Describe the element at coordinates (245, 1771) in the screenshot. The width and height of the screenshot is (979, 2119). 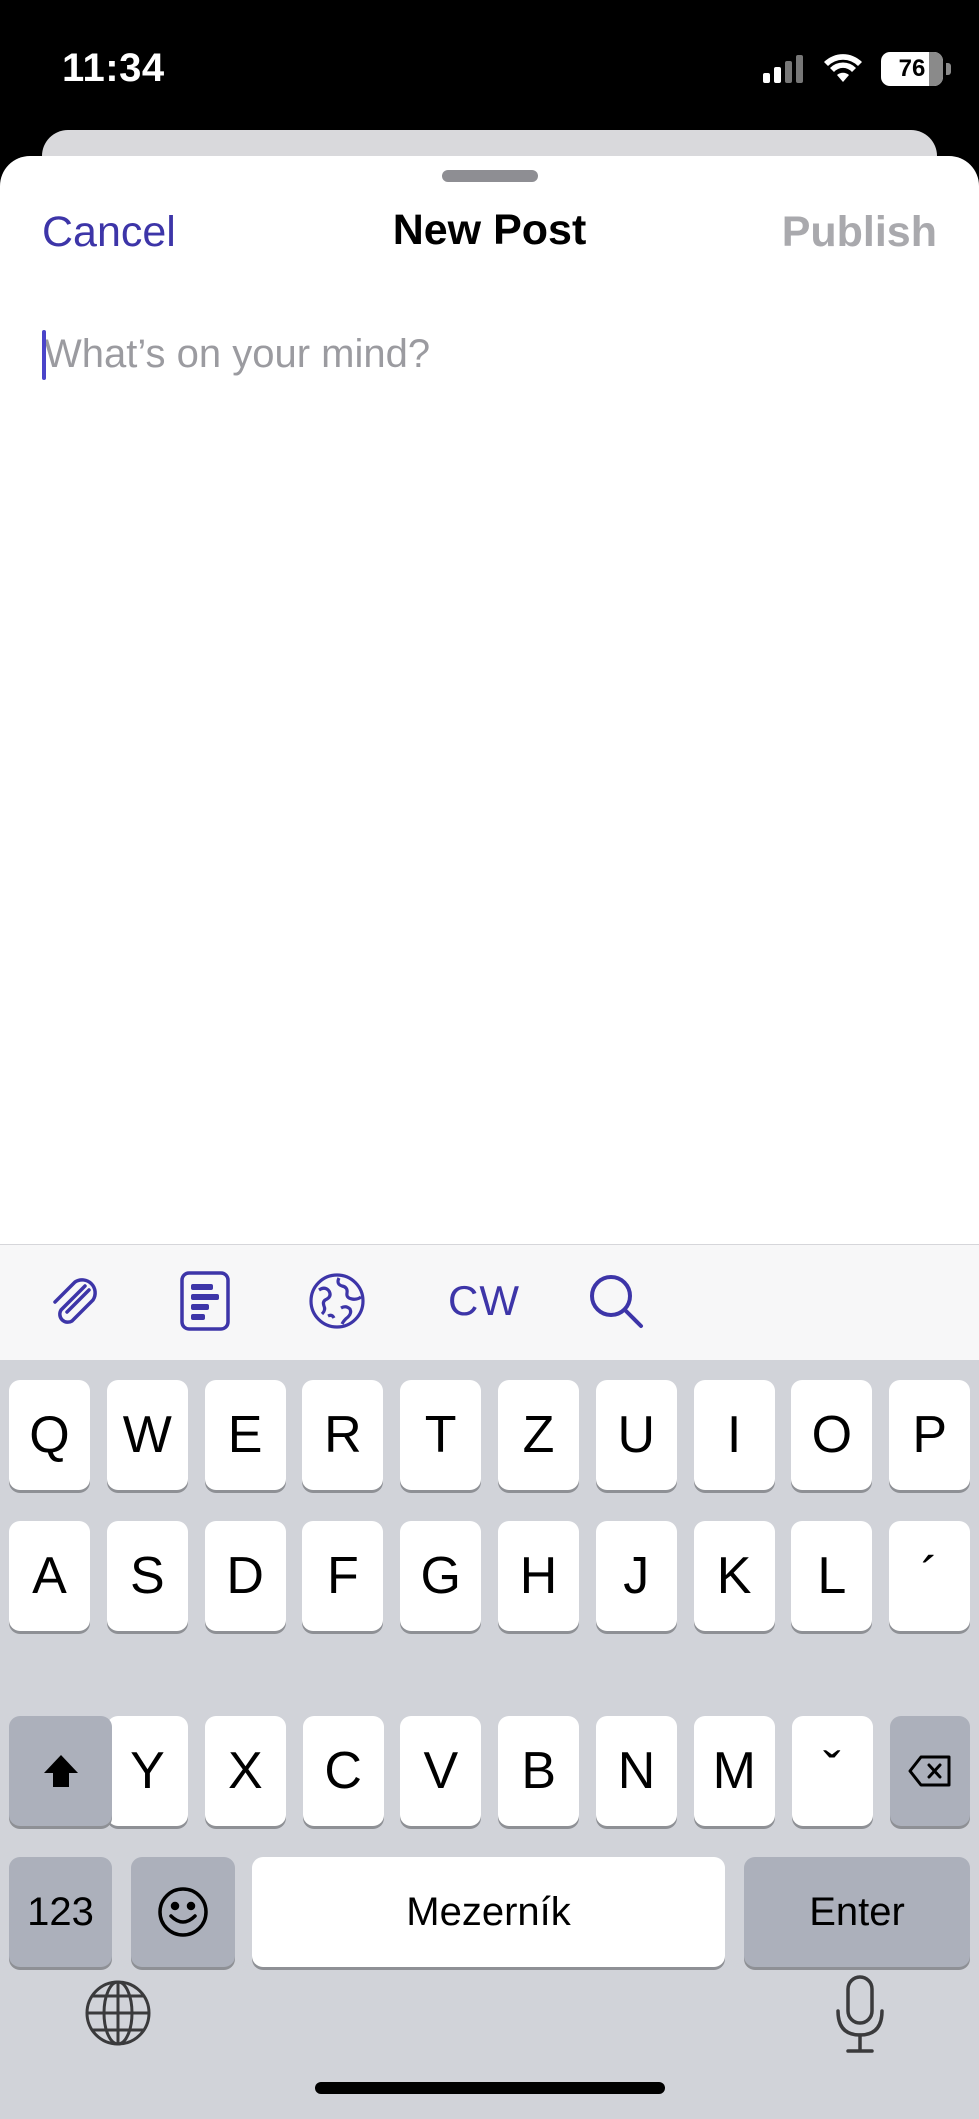
I see `key-row3-1: X` at that location.